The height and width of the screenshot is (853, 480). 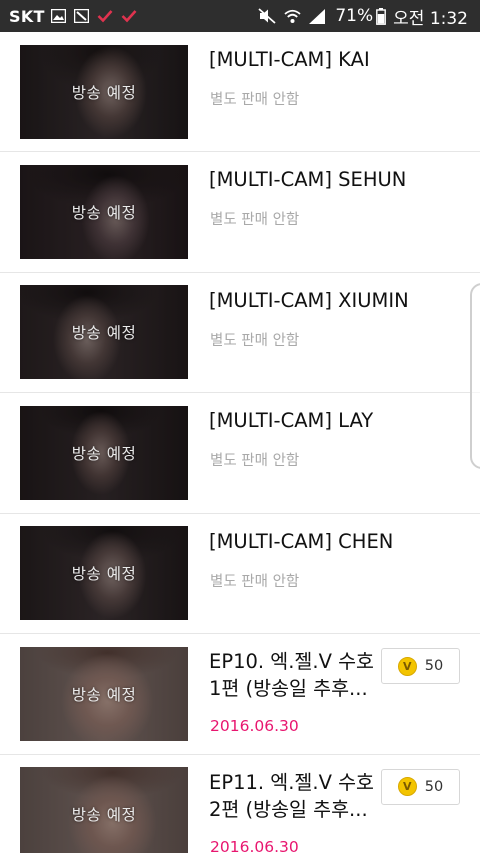 What do you see at coordinates (317, 16) in the screenshot?
I see `signal-icon` at bounding box center [317, 16].